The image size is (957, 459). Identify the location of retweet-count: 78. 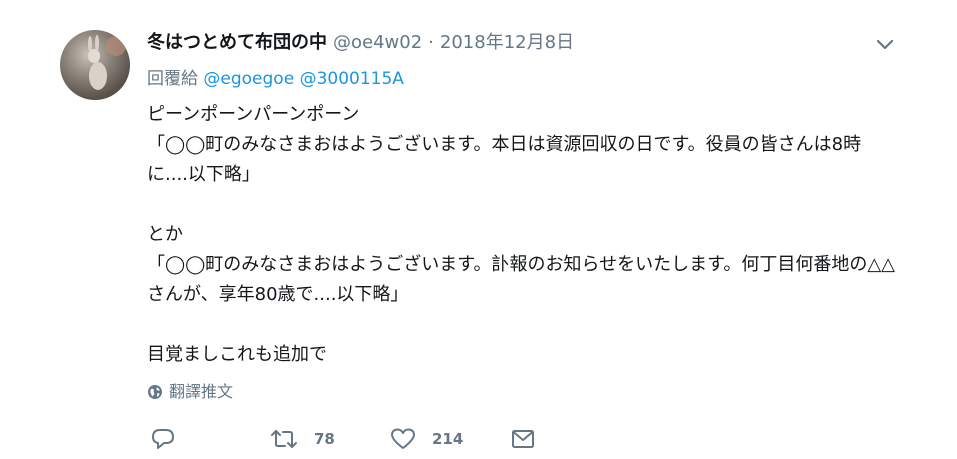
(324, 439).